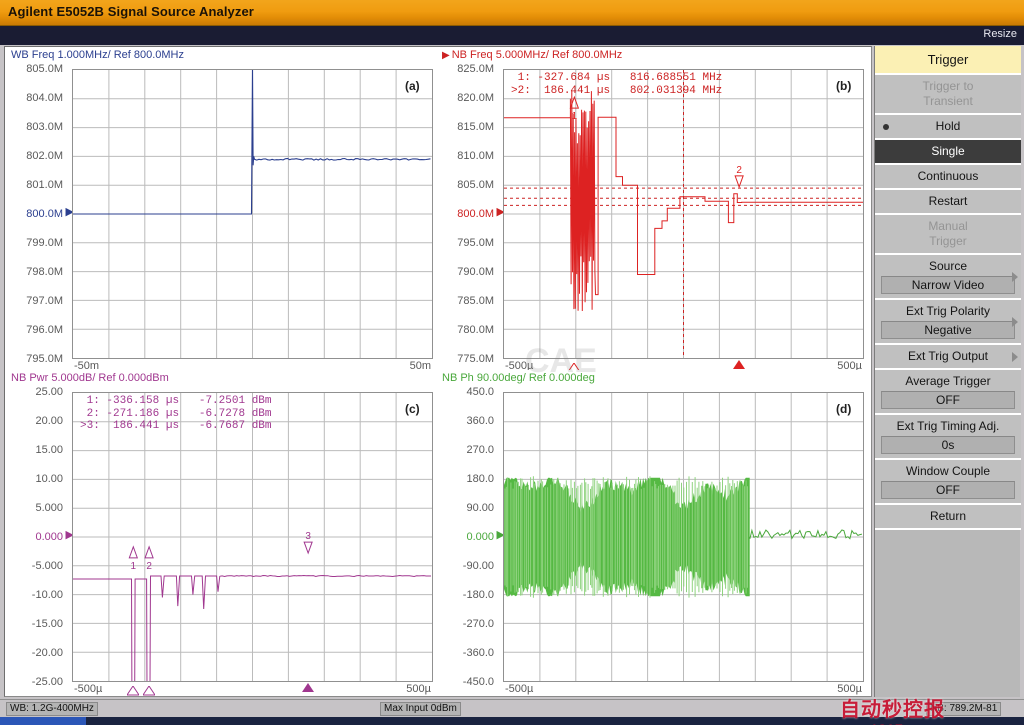 The height and width of the screenshot is (725, 1024). What do you see at coordinates (446, 55) in the screenshot?
I see `active-trace-arrow-icon: ▶` at bounding box center [446, 55].